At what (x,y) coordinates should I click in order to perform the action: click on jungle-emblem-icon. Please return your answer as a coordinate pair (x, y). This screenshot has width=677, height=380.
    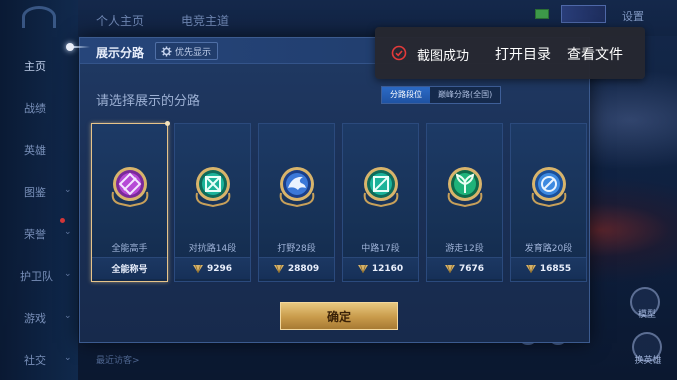
    Looking at the image, I should click on (297, 187).